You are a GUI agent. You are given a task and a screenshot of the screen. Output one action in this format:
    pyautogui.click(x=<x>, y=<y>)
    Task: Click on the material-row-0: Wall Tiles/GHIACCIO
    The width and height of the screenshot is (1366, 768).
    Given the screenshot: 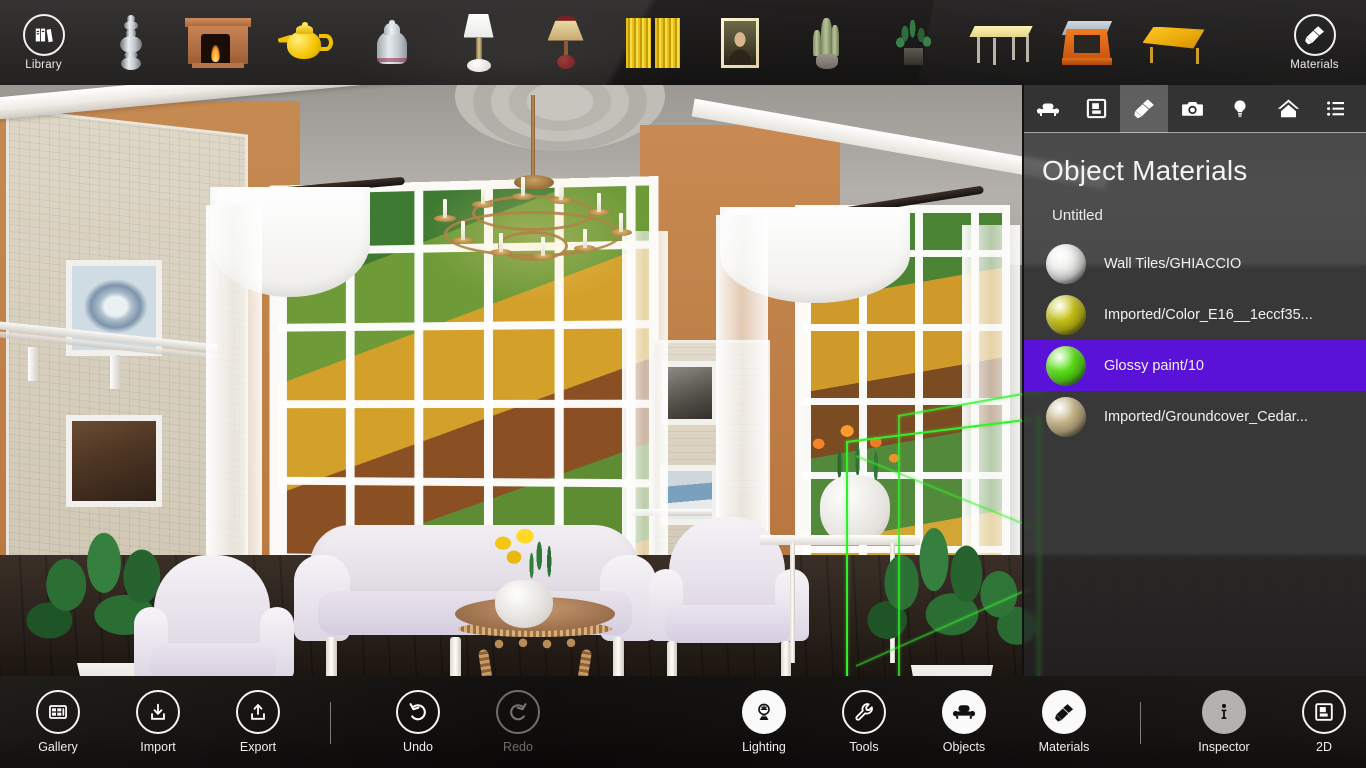 What is the action you would take?
    pyautogui.click(x=1195, y=263)
    